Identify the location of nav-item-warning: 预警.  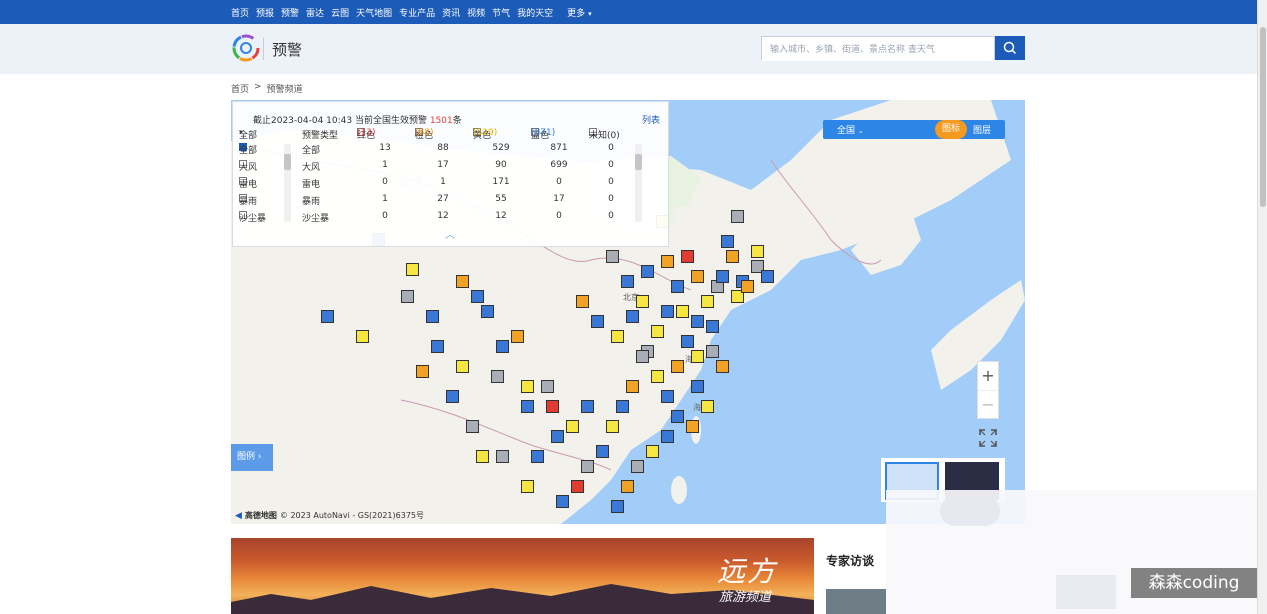
(290, 12).